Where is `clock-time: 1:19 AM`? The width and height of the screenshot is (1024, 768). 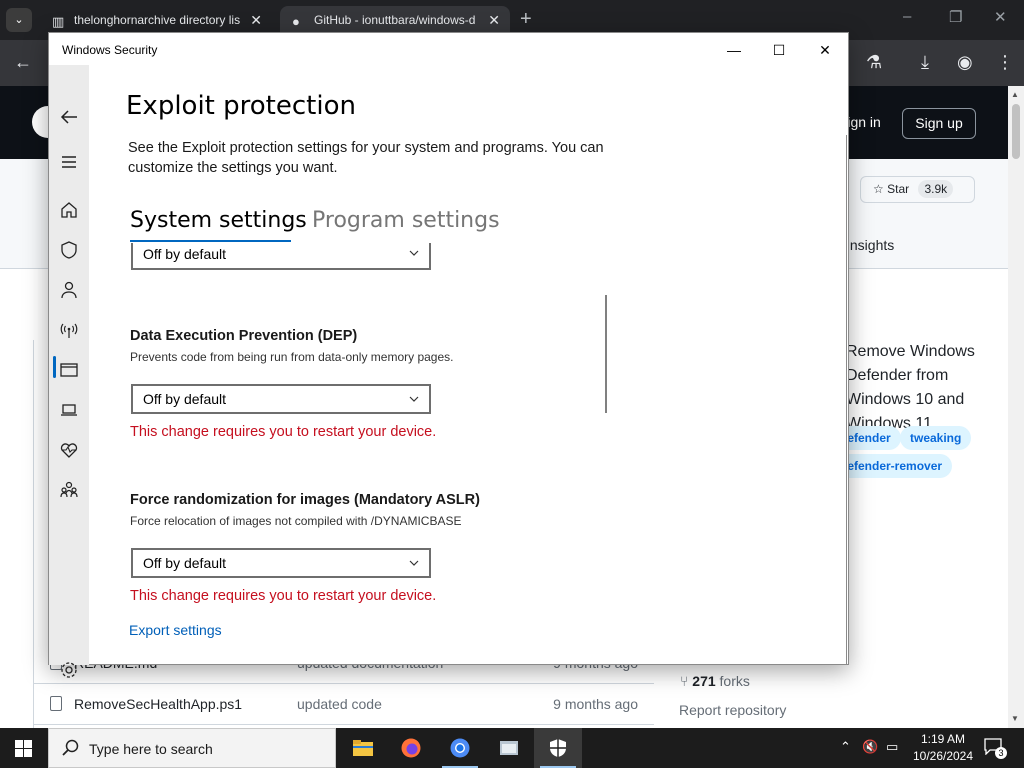 clock-time: 1:19 AM is located at coordinates (943, 739).